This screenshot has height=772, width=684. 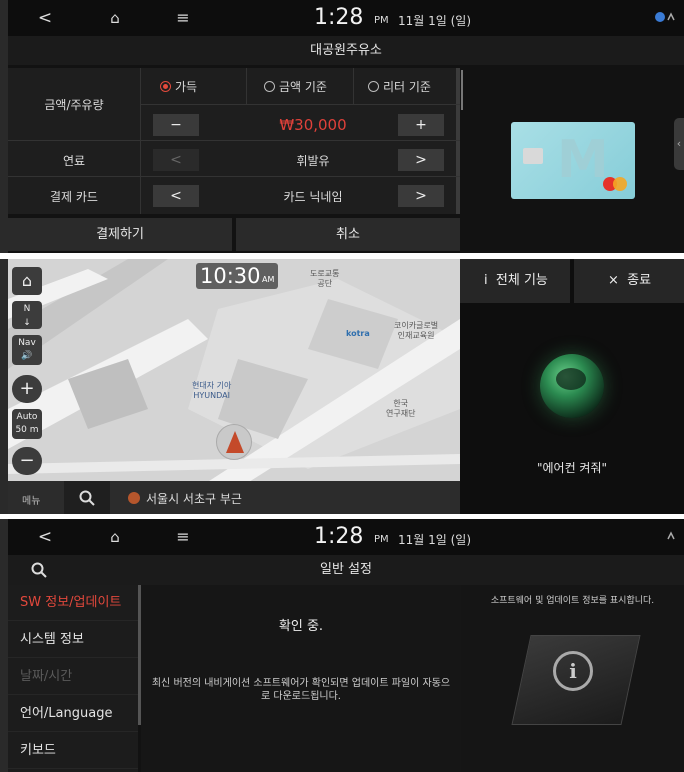 I want to click on voice-orb-icon, so click(x=572, y=386).